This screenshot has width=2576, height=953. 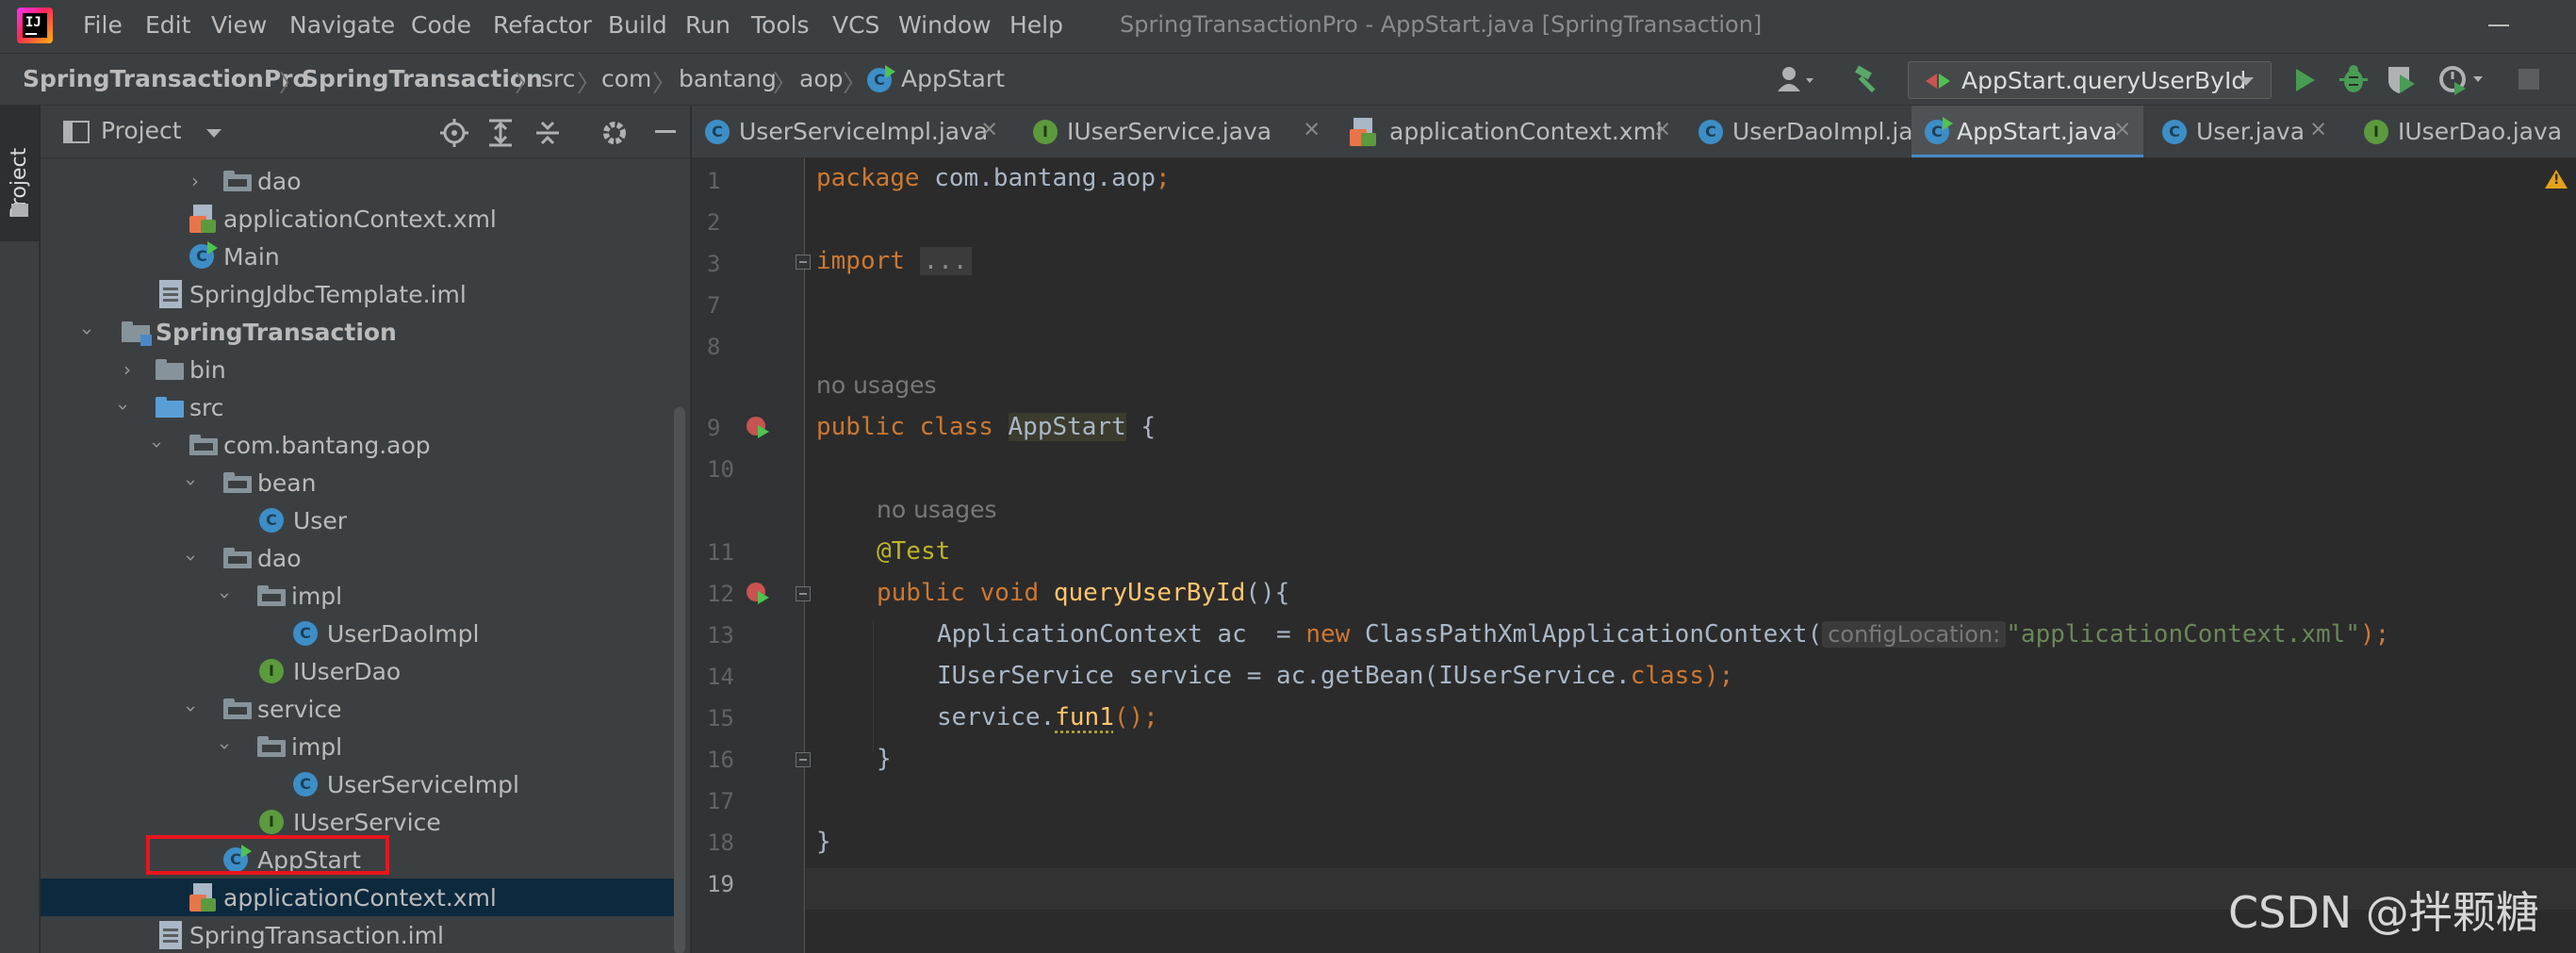 What do you see at coordinates (2529, 79) in the screenshot?
I see `stop-icon` at bounding box center [2529, 79].